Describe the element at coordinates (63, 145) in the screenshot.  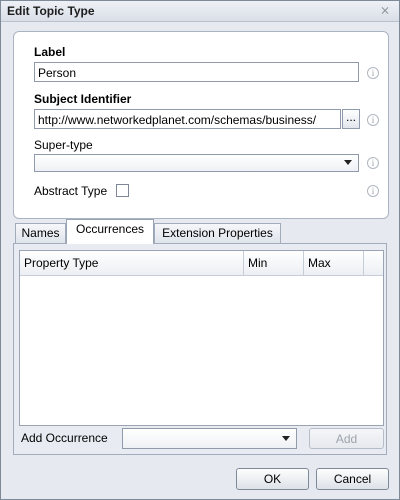
I see `supertype-caption: Super-type` at that location.